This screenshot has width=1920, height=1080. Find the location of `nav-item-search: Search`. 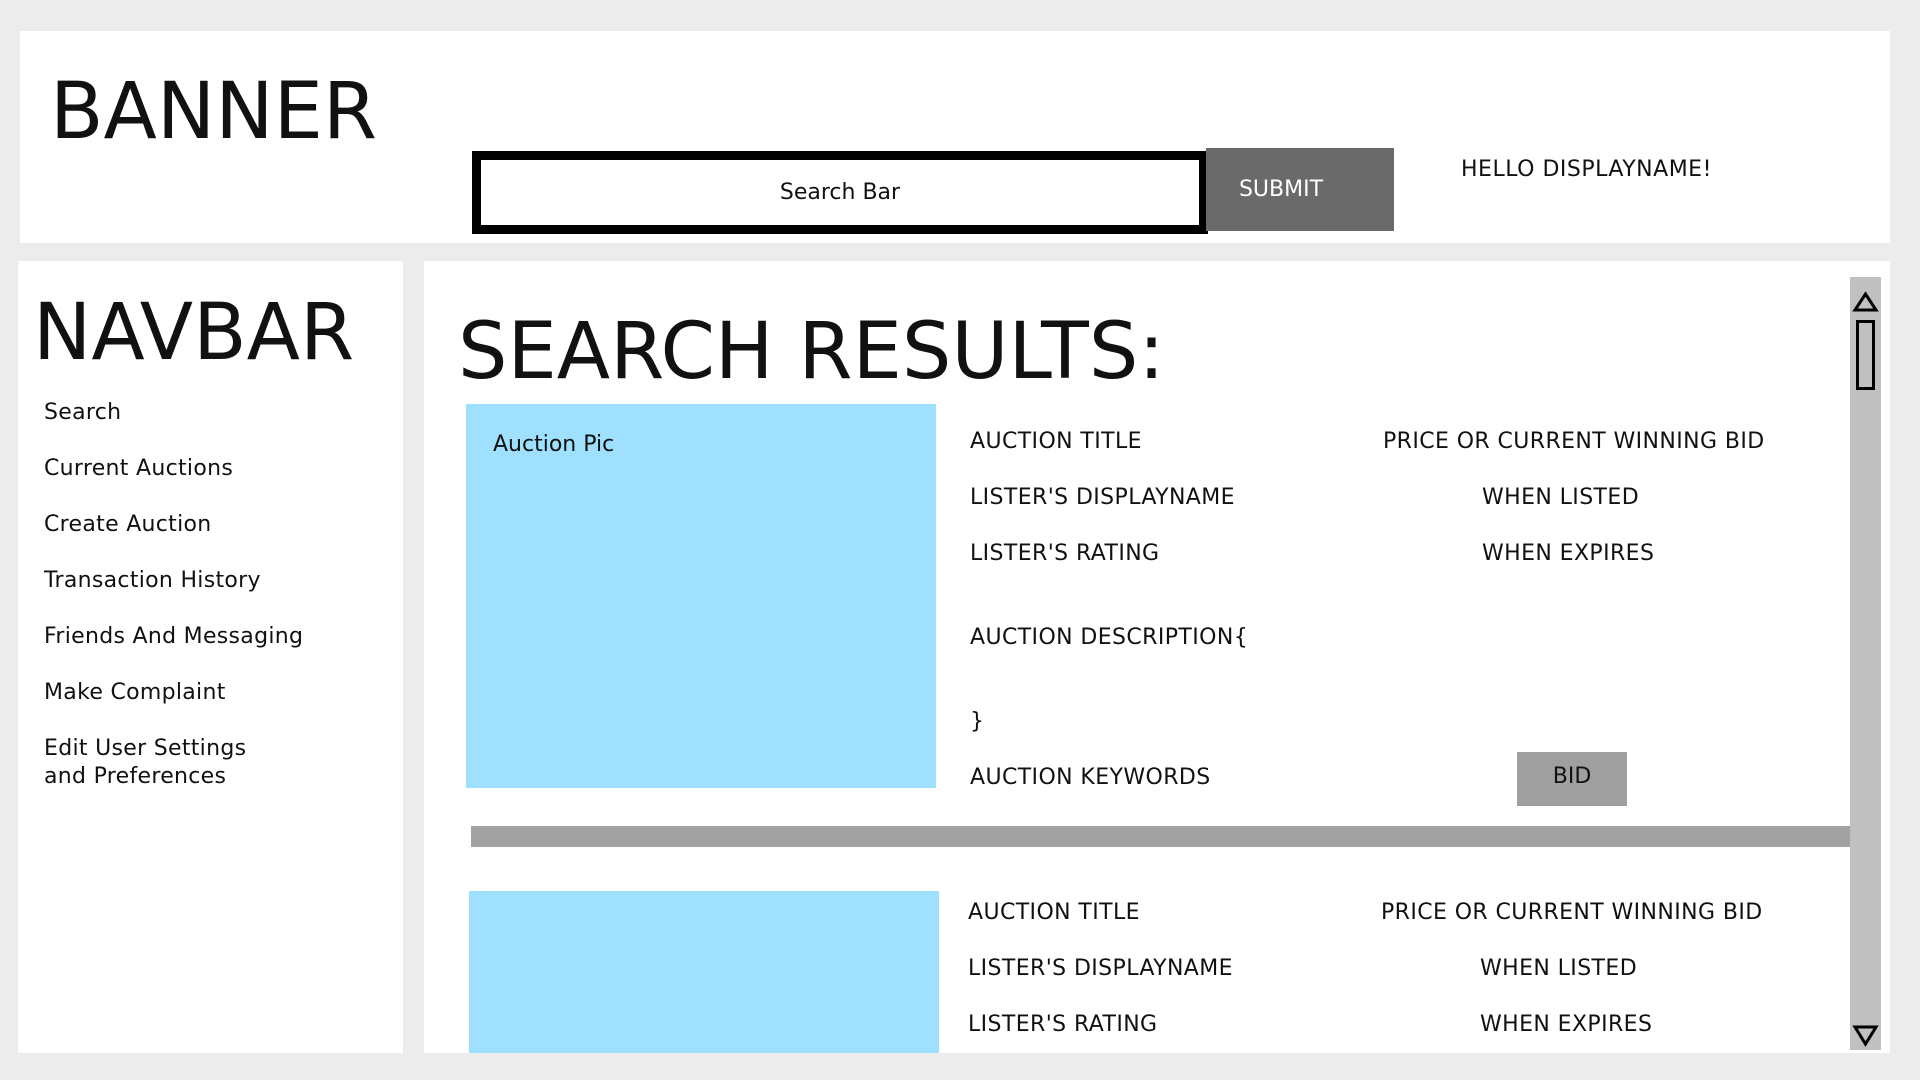

nav-item-search: Search is located at coordinates (82, 413).